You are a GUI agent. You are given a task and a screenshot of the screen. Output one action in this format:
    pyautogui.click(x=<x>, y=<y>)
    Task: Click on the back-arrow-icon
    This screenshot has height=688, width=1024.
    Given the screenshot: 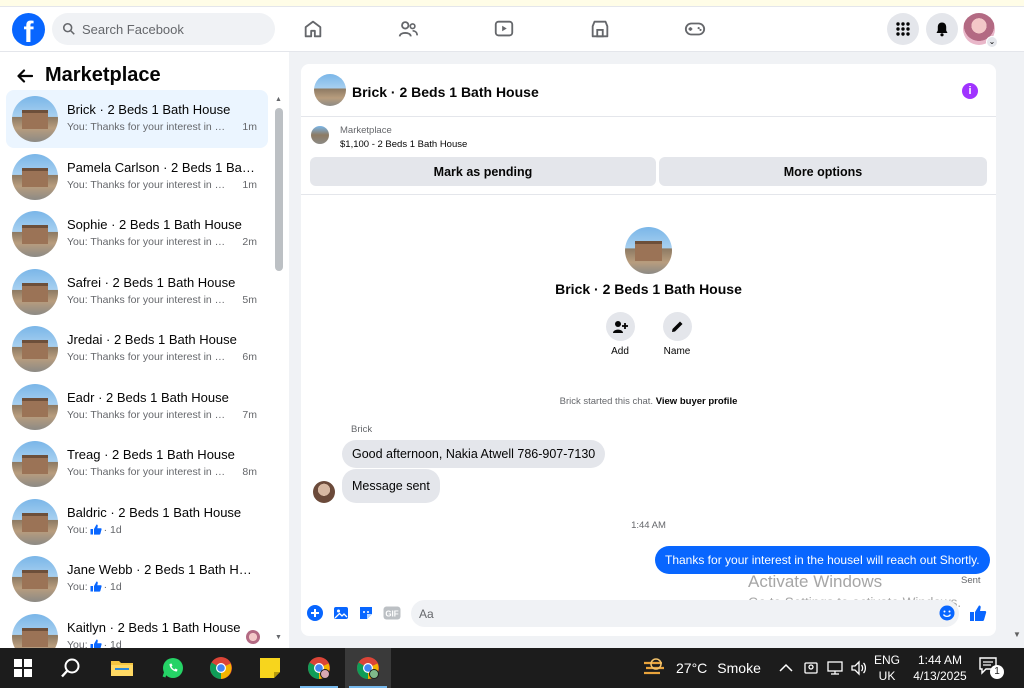 What is the action you would take?
    pyautogui.click(x=25, y=76)
    